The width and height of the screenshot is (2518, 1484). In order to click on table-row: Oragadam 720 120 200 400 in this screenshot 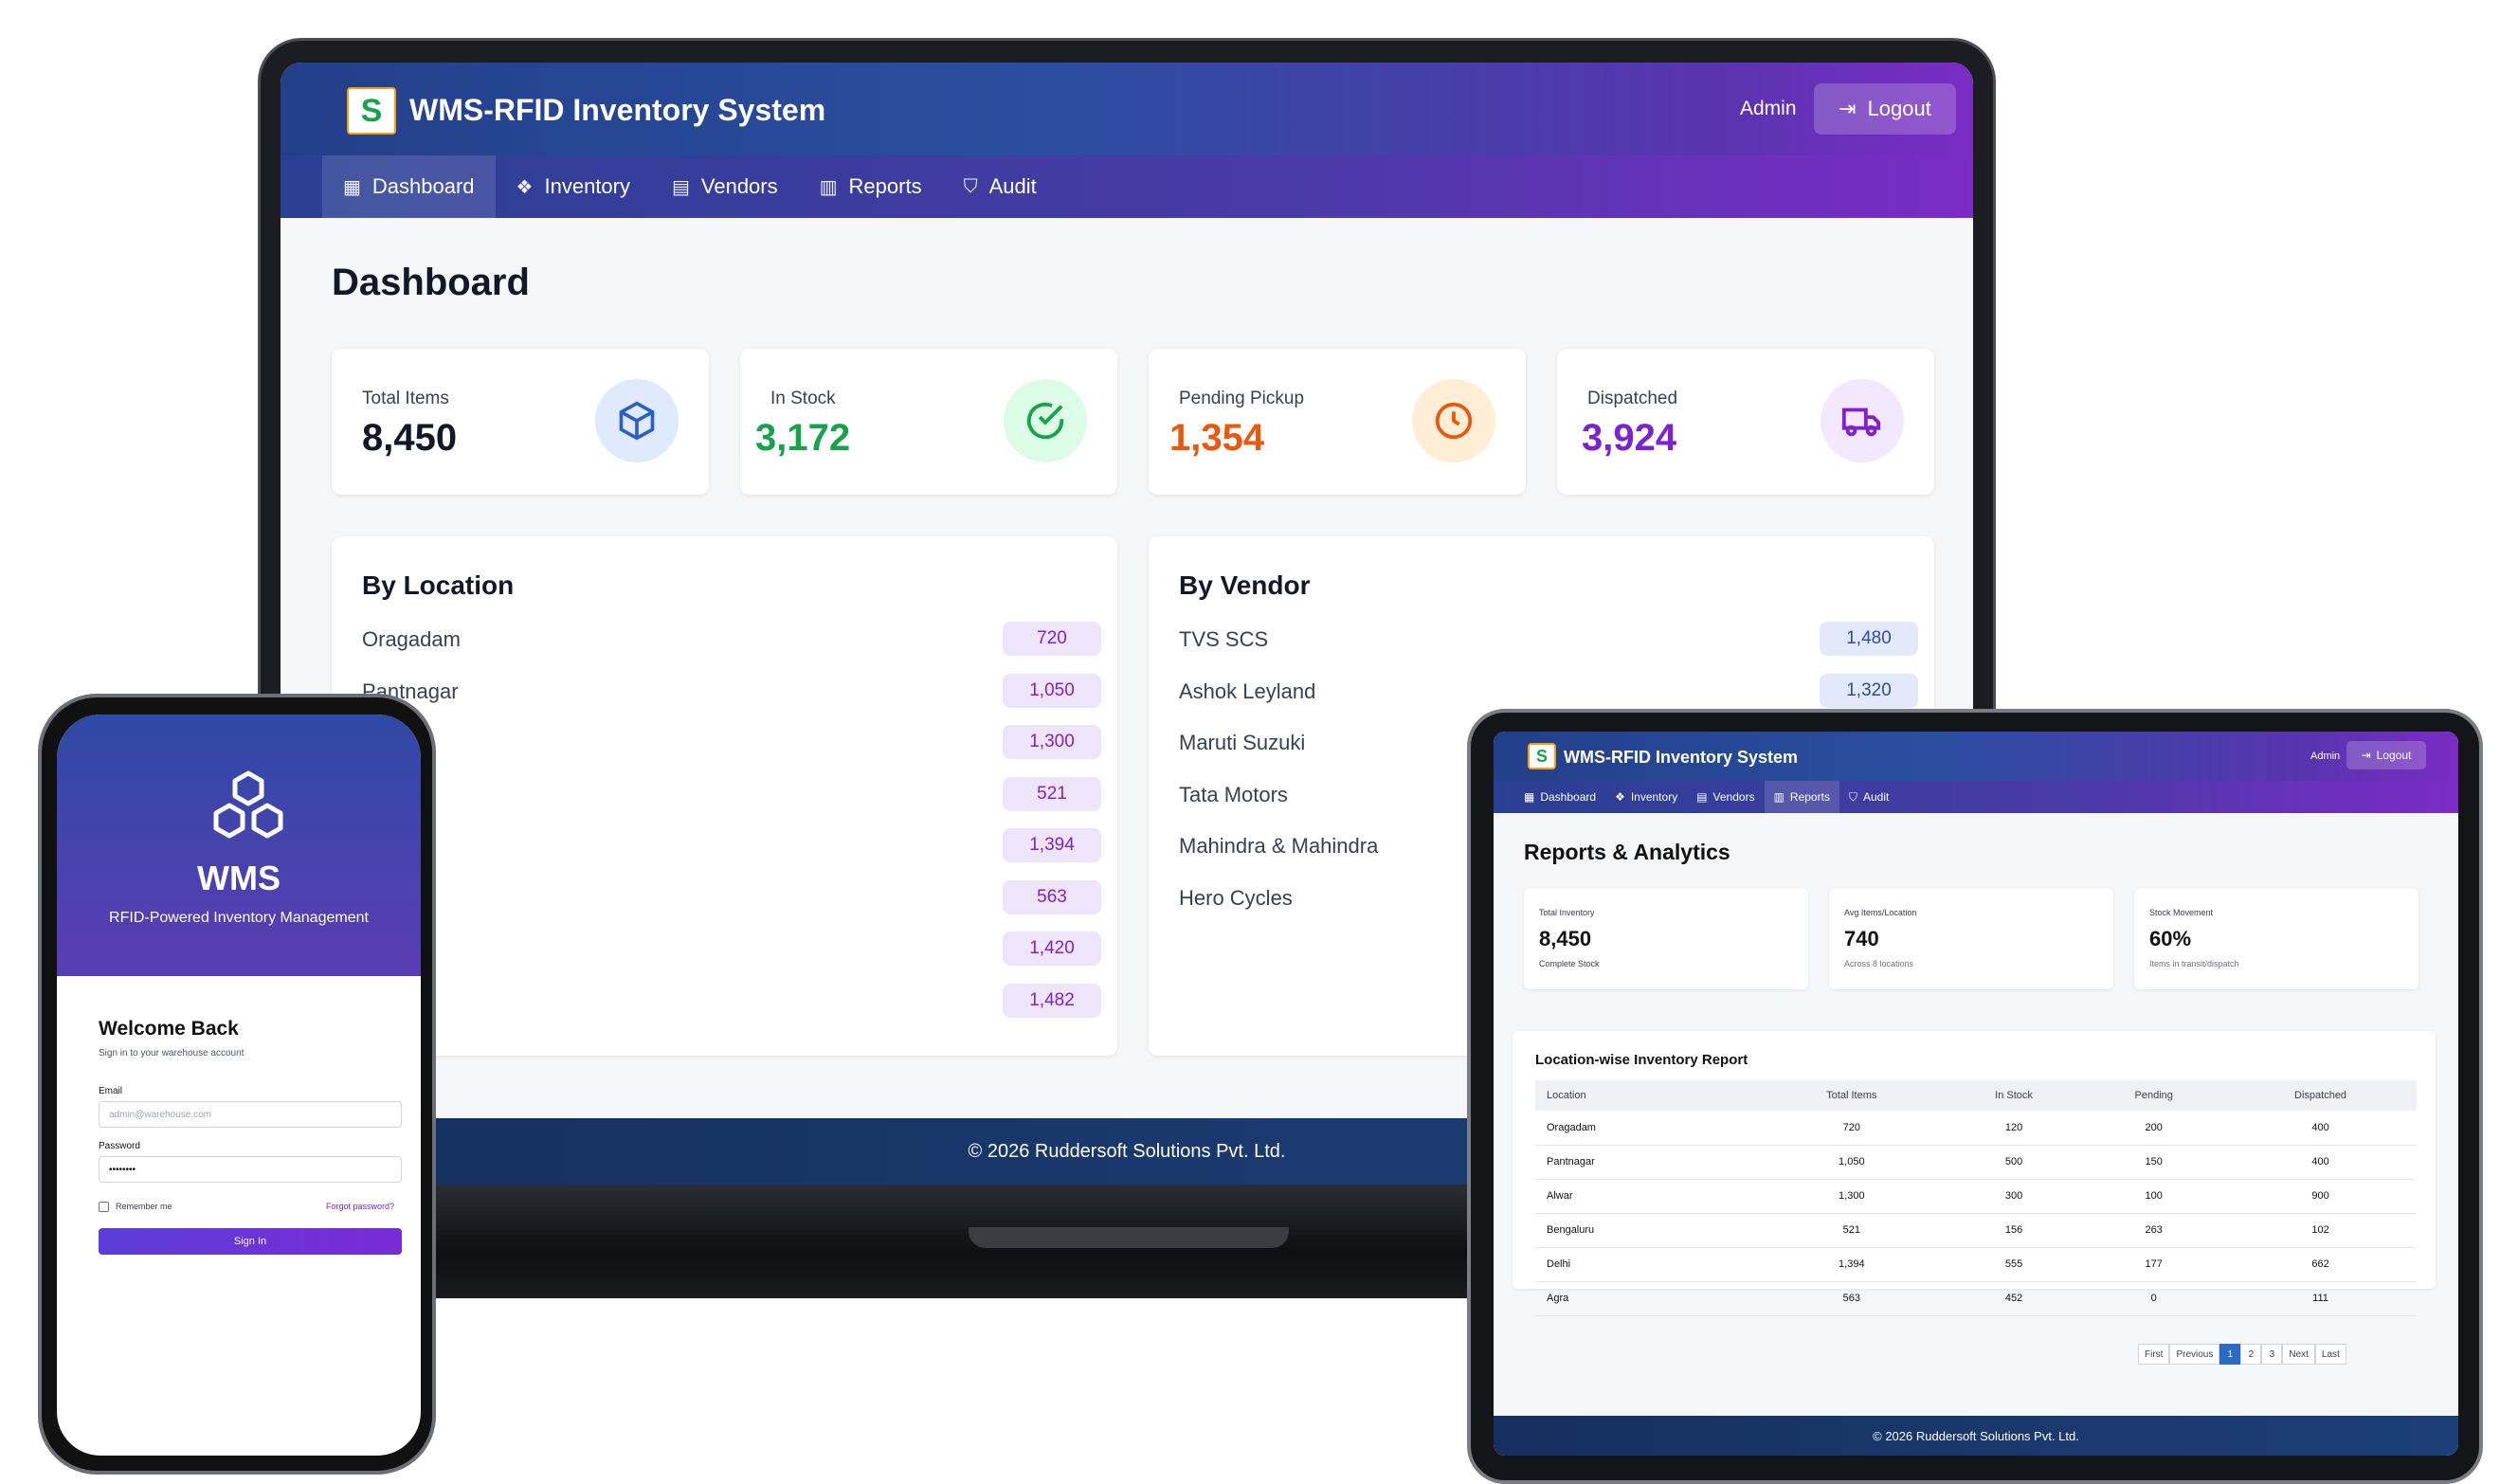, I will do `click(1976, 1128)`.